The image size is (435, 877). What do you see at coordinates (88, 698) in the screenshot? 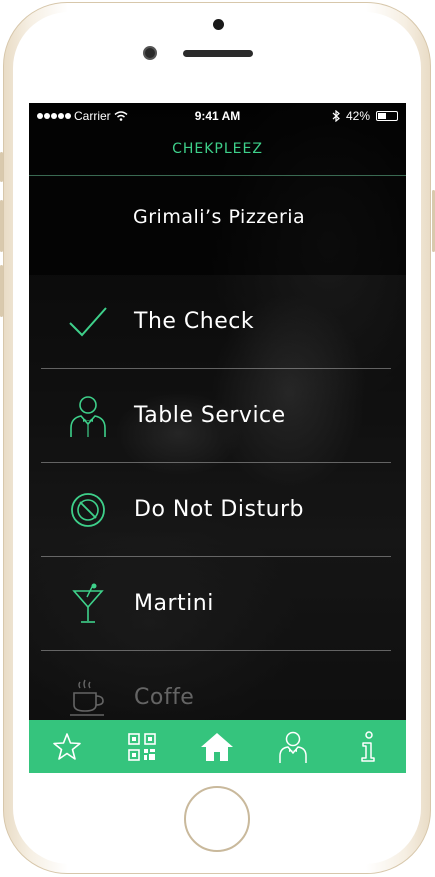
I see `coffee-cup-icon` at bounding box center [88, 698].